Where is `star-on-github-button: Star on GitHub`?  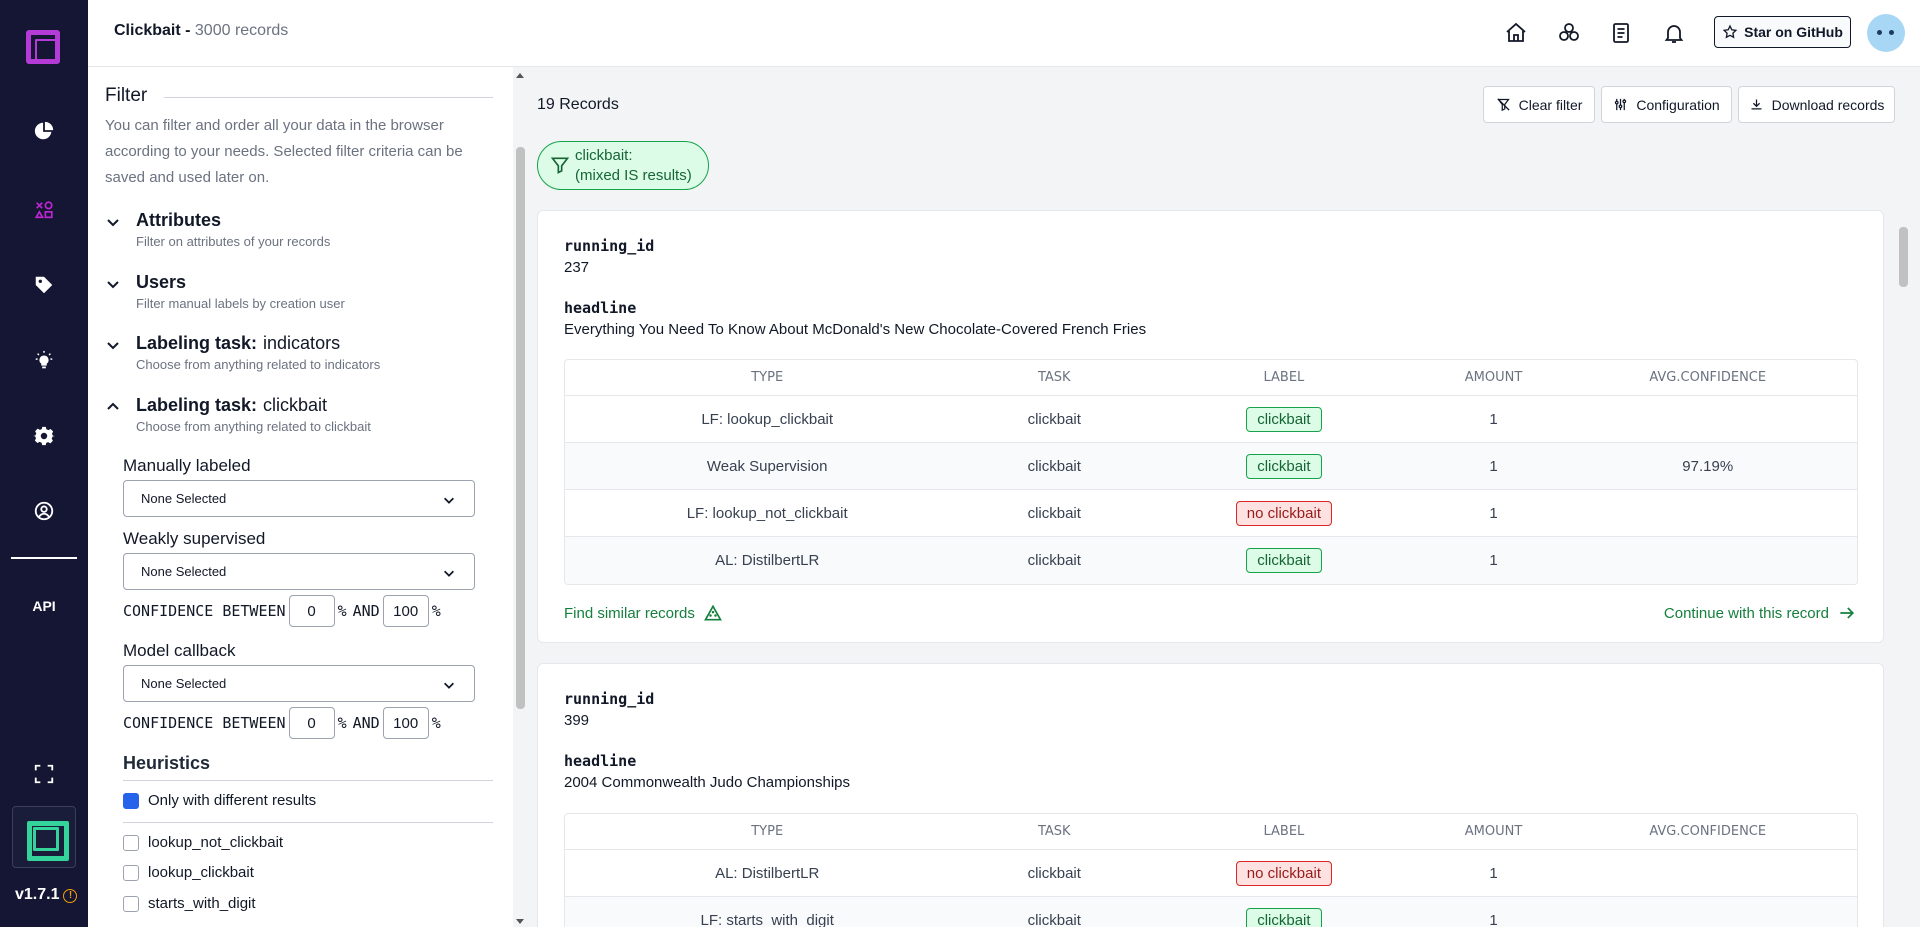
star-on-github-button: Star on GitHub is located at coordinates (1782, 32).